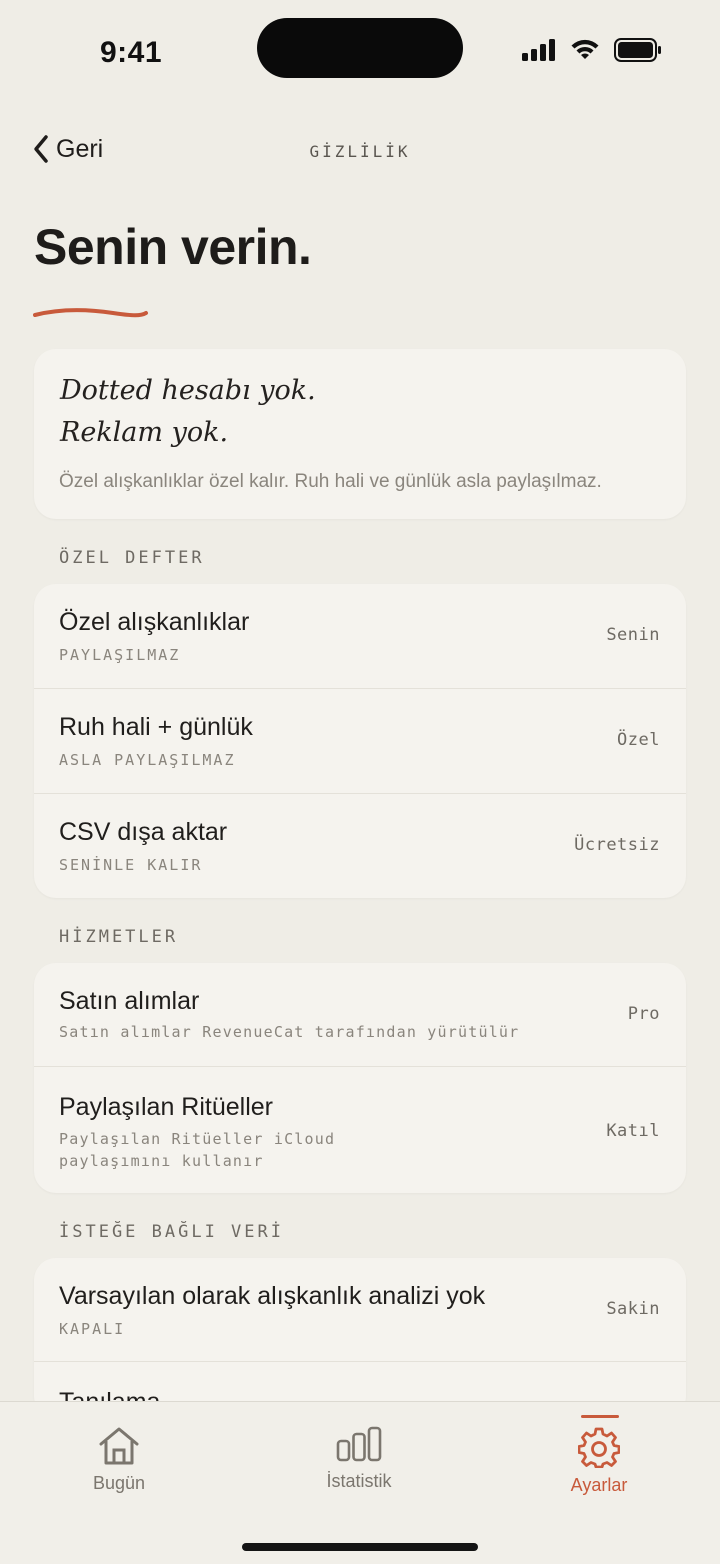 The image size is (720, 1564). I want to click on wifi-icon, so click(585, 49).